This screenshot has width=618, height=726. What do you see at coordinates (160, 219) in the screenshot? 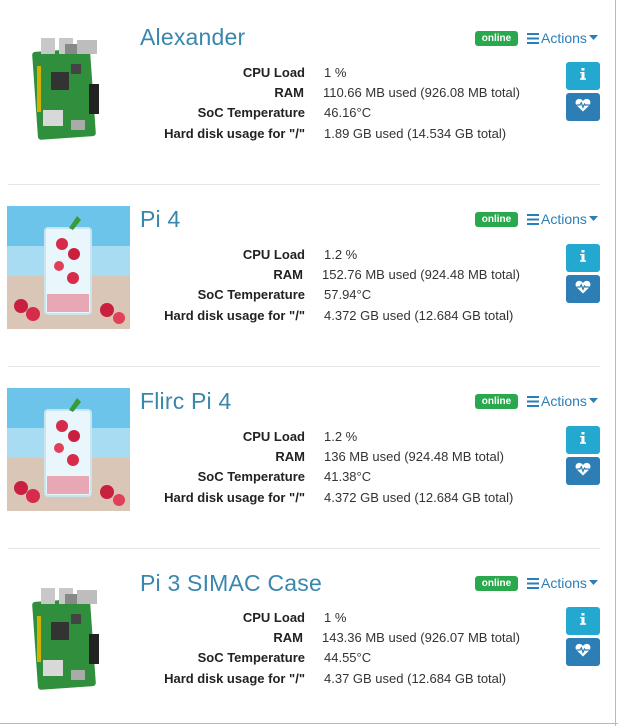
I see `device-name-link: Pi 4` at bounding box center [160, 219].